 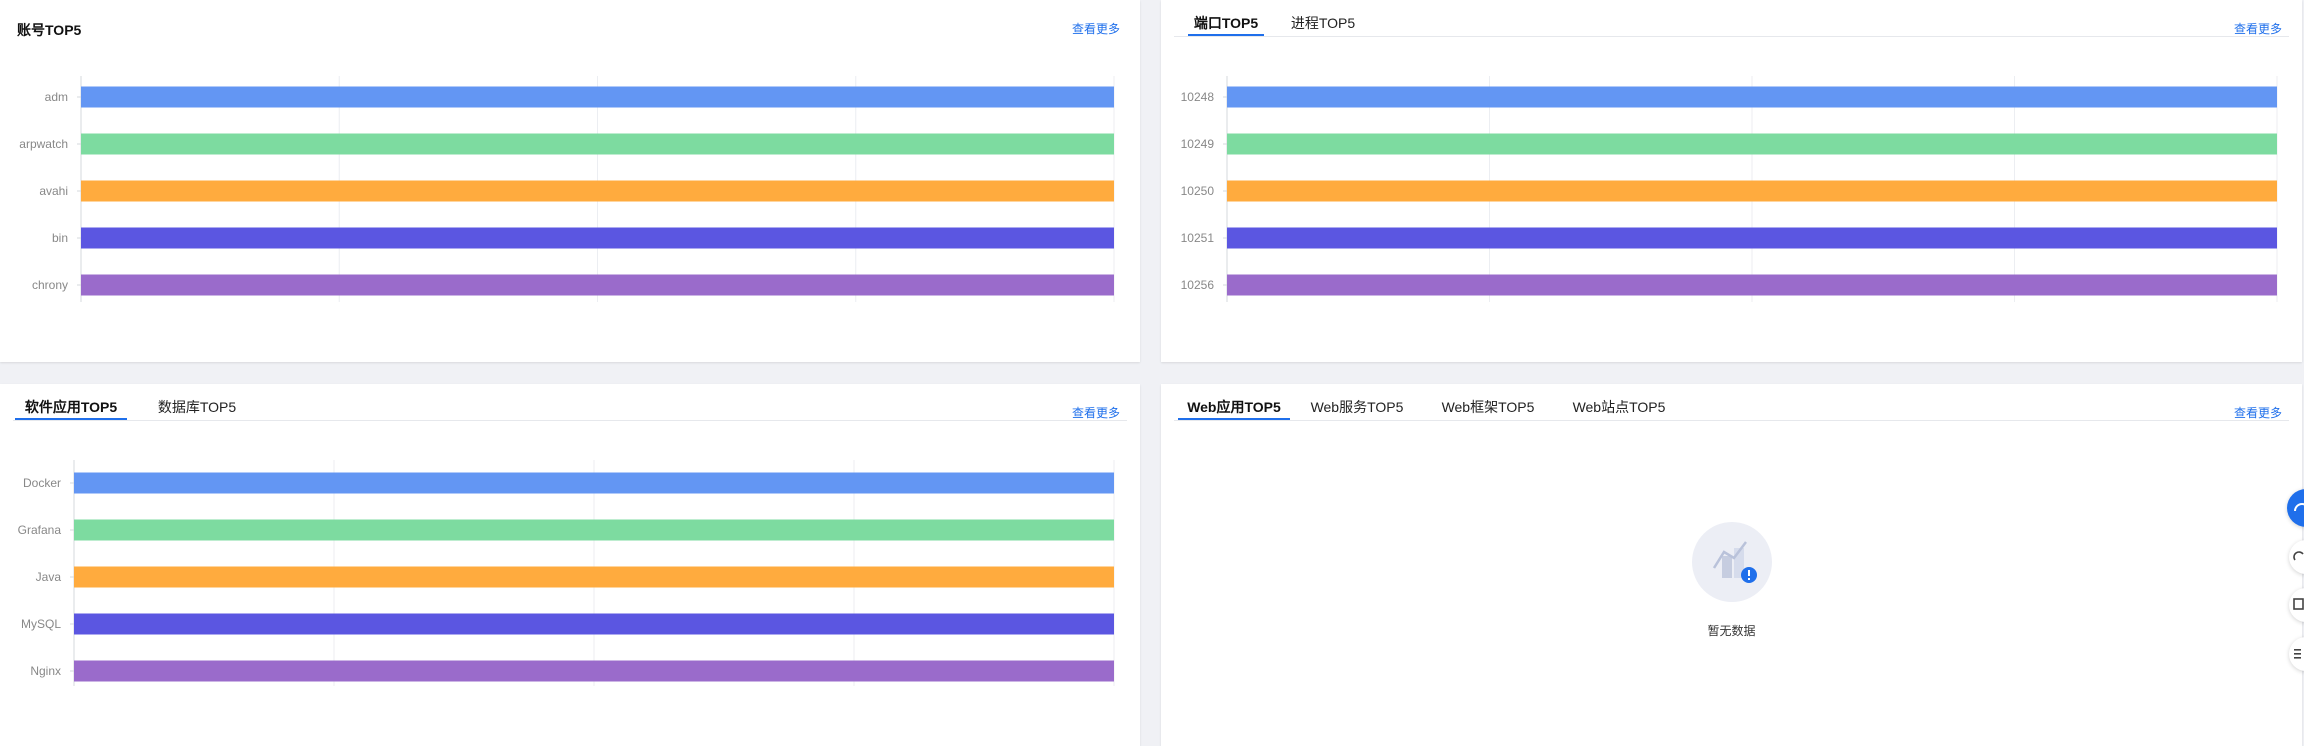 I want to click on y-tick-label: 10251, so click(x=1198, y=238).